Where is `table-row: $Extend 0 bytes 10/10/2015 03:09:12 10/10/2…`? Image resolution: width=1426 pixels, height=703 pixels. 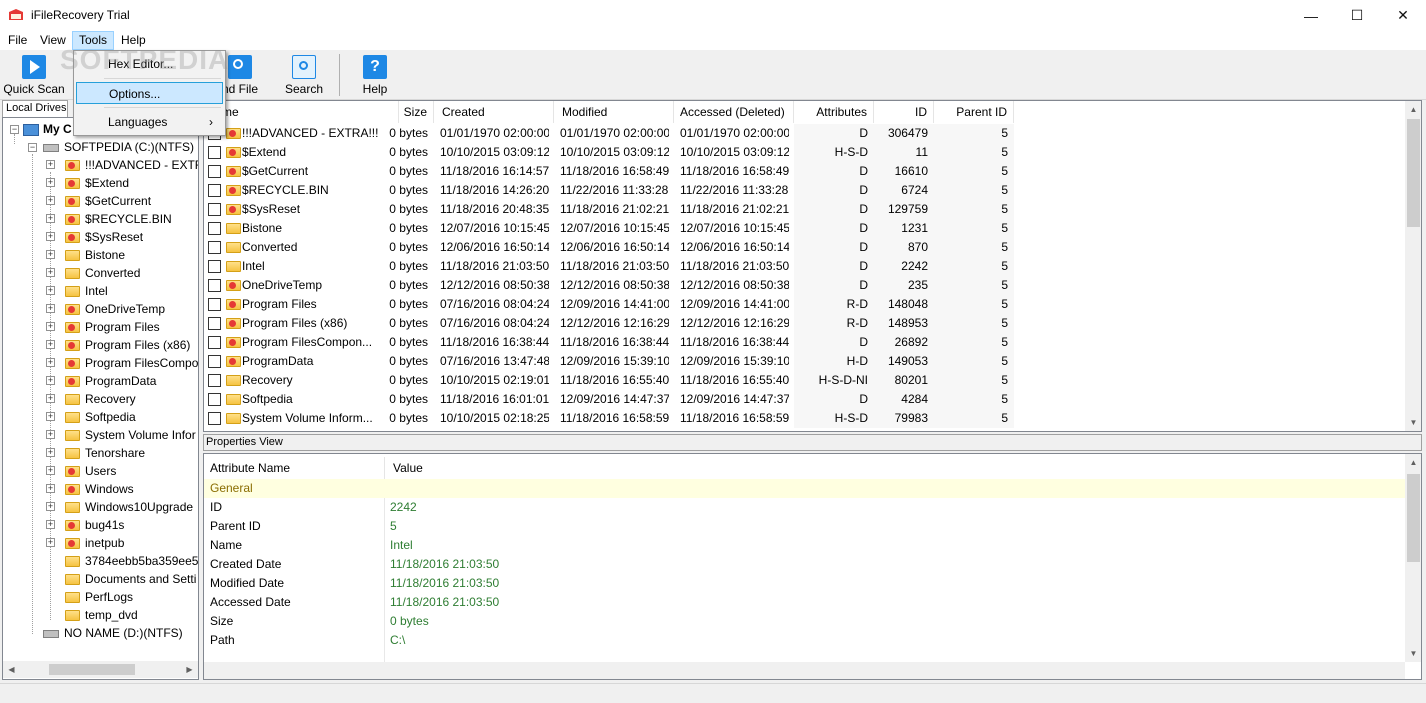
table-row: $Extend 0 bytes 10/10/2015 03:09:12 10/10/2… is located at coordinates (806, 152).